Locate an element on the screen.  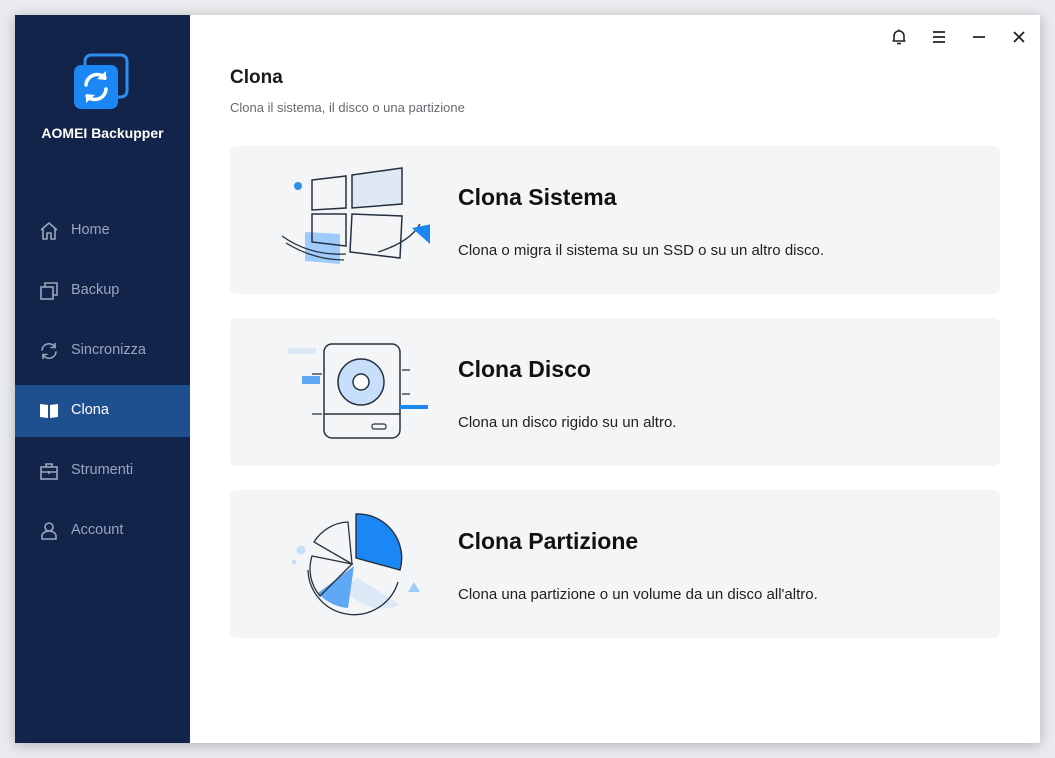
bell-icon is located at coordinates (899, 37).